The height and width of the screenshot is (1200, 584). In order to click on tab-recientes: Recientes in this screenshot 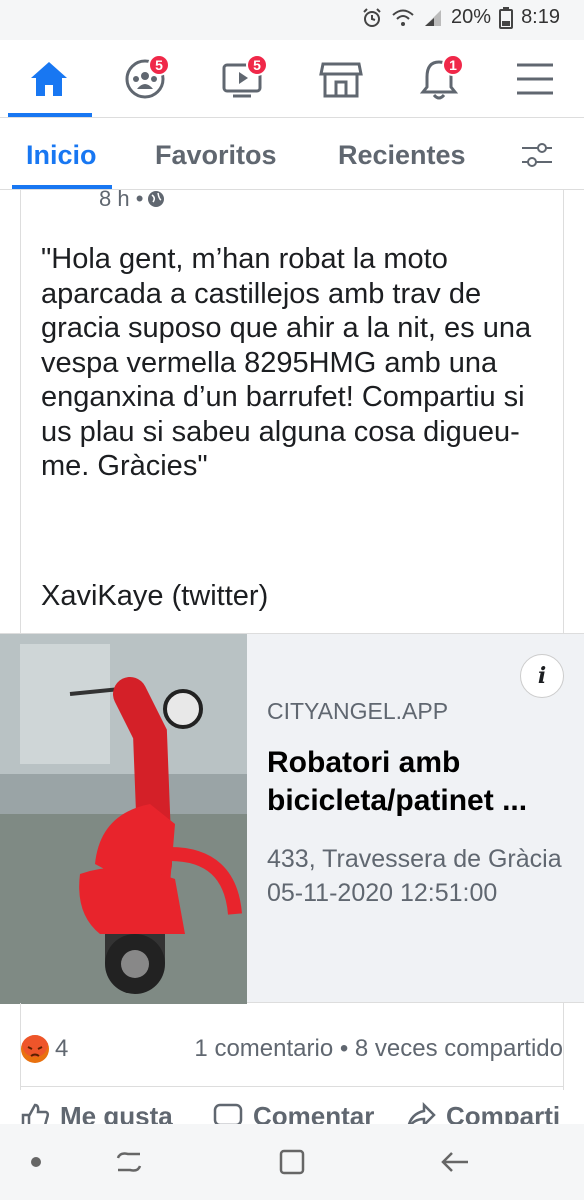, I will do `click(402, 155)`.